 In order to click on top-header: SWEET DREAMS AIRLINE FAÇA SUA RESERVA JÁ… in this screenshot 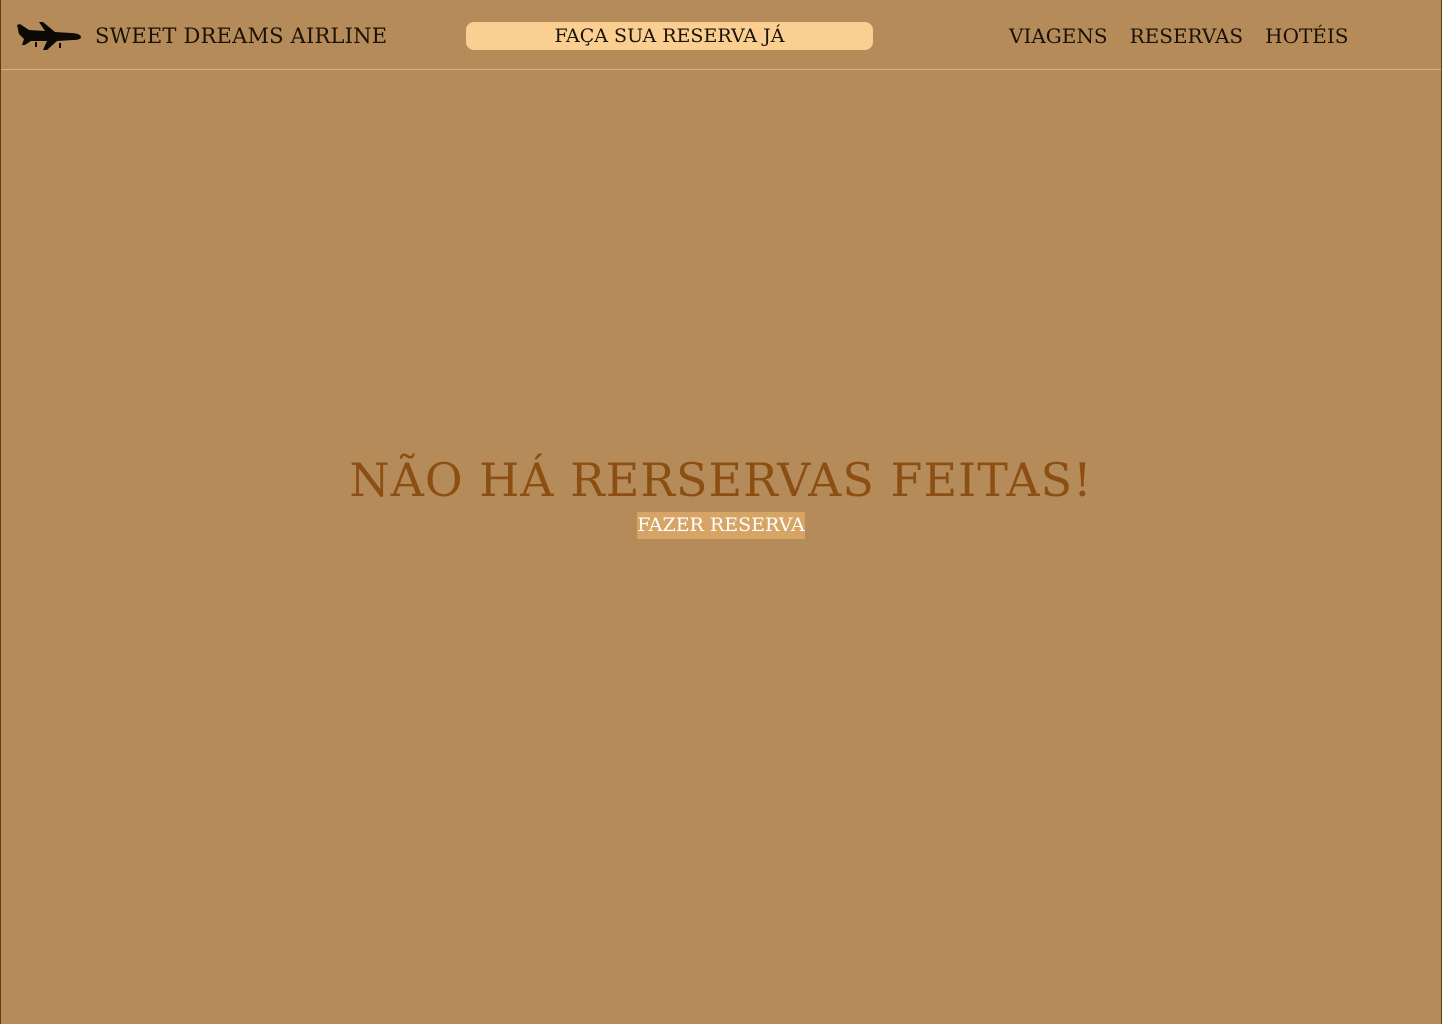, I will do `click(721, 35)`.